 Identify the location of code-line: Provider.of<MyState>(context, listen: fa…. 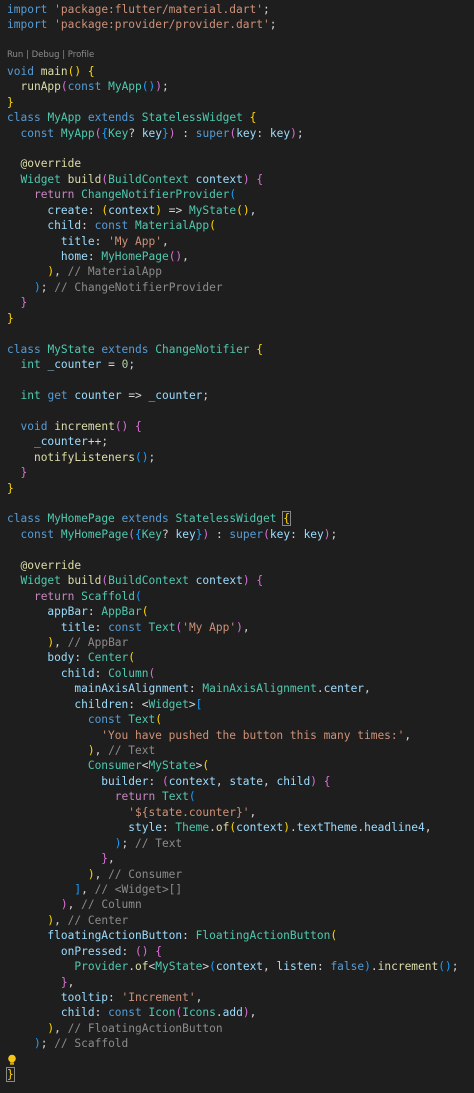
(237, 966).